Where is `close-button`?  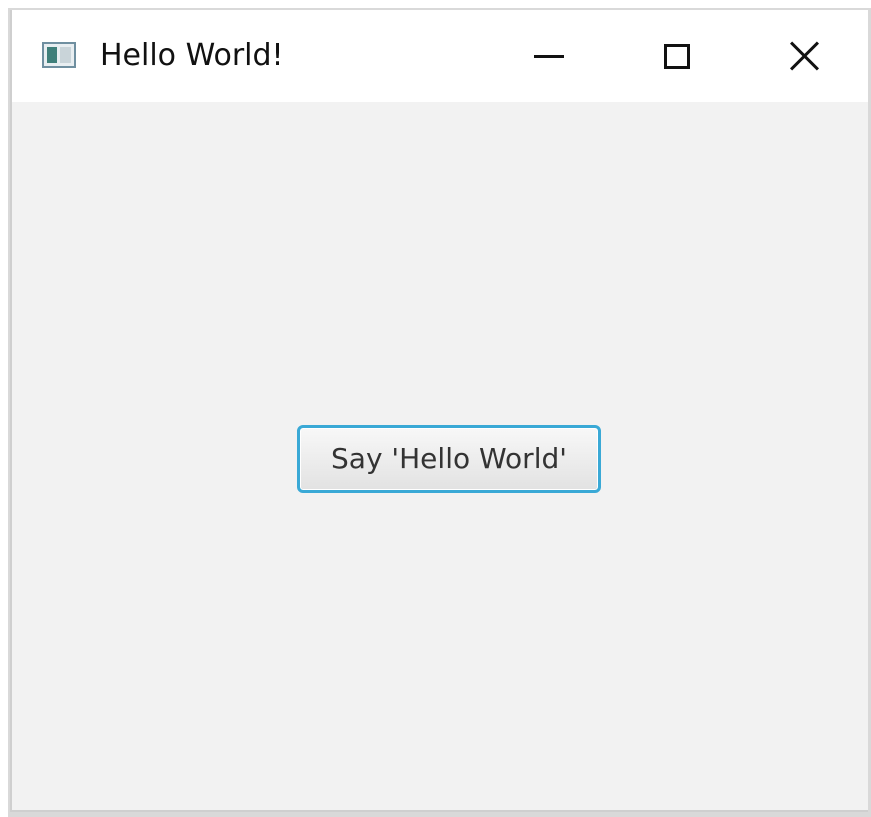
close-button is located at coordinates (805, 56).